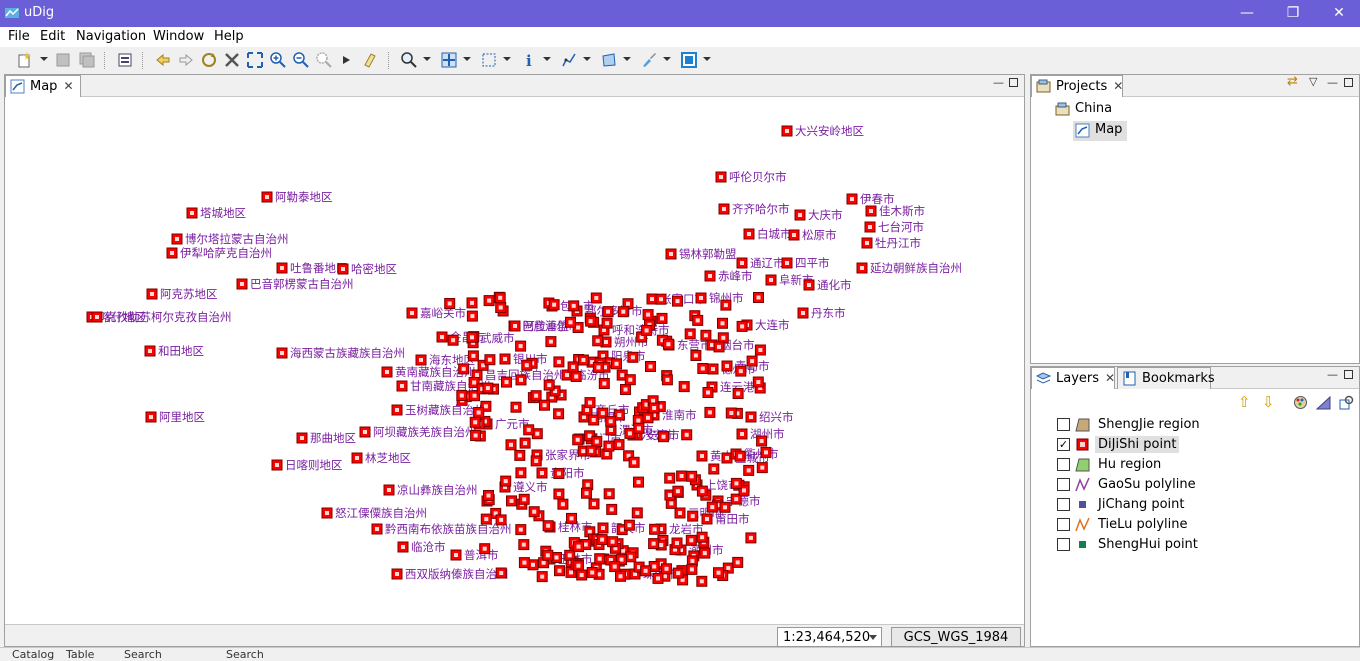  I want to click on polygon-region-icon, so click(1082, 424).